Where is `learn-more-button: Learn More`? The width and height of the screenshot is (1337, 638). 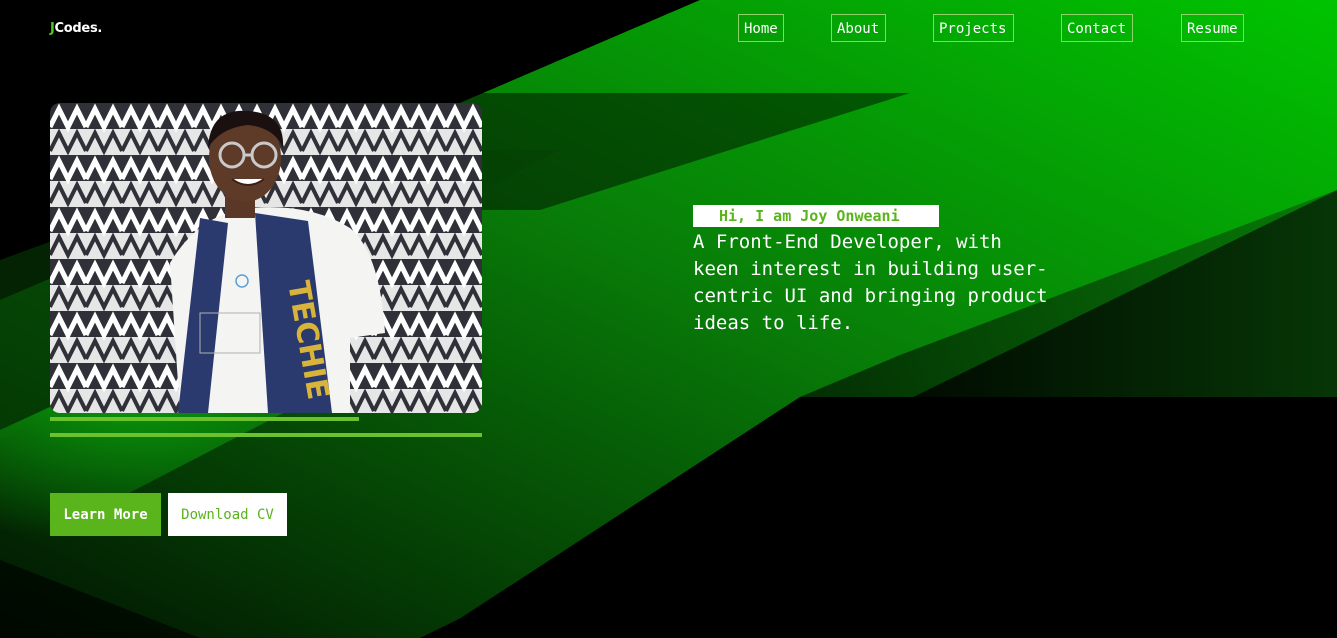 learn-more-button: Learn More is located at coordinates (105, 514).